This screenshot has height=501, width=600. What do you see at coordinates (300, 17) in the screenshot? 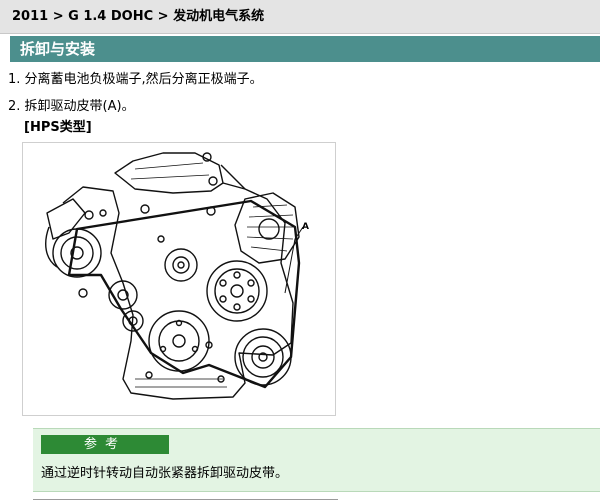
I see `breadcrumb: 2011 > G 1.4 DOHC > 发动机电气系统` at bounding box center [300, 17].